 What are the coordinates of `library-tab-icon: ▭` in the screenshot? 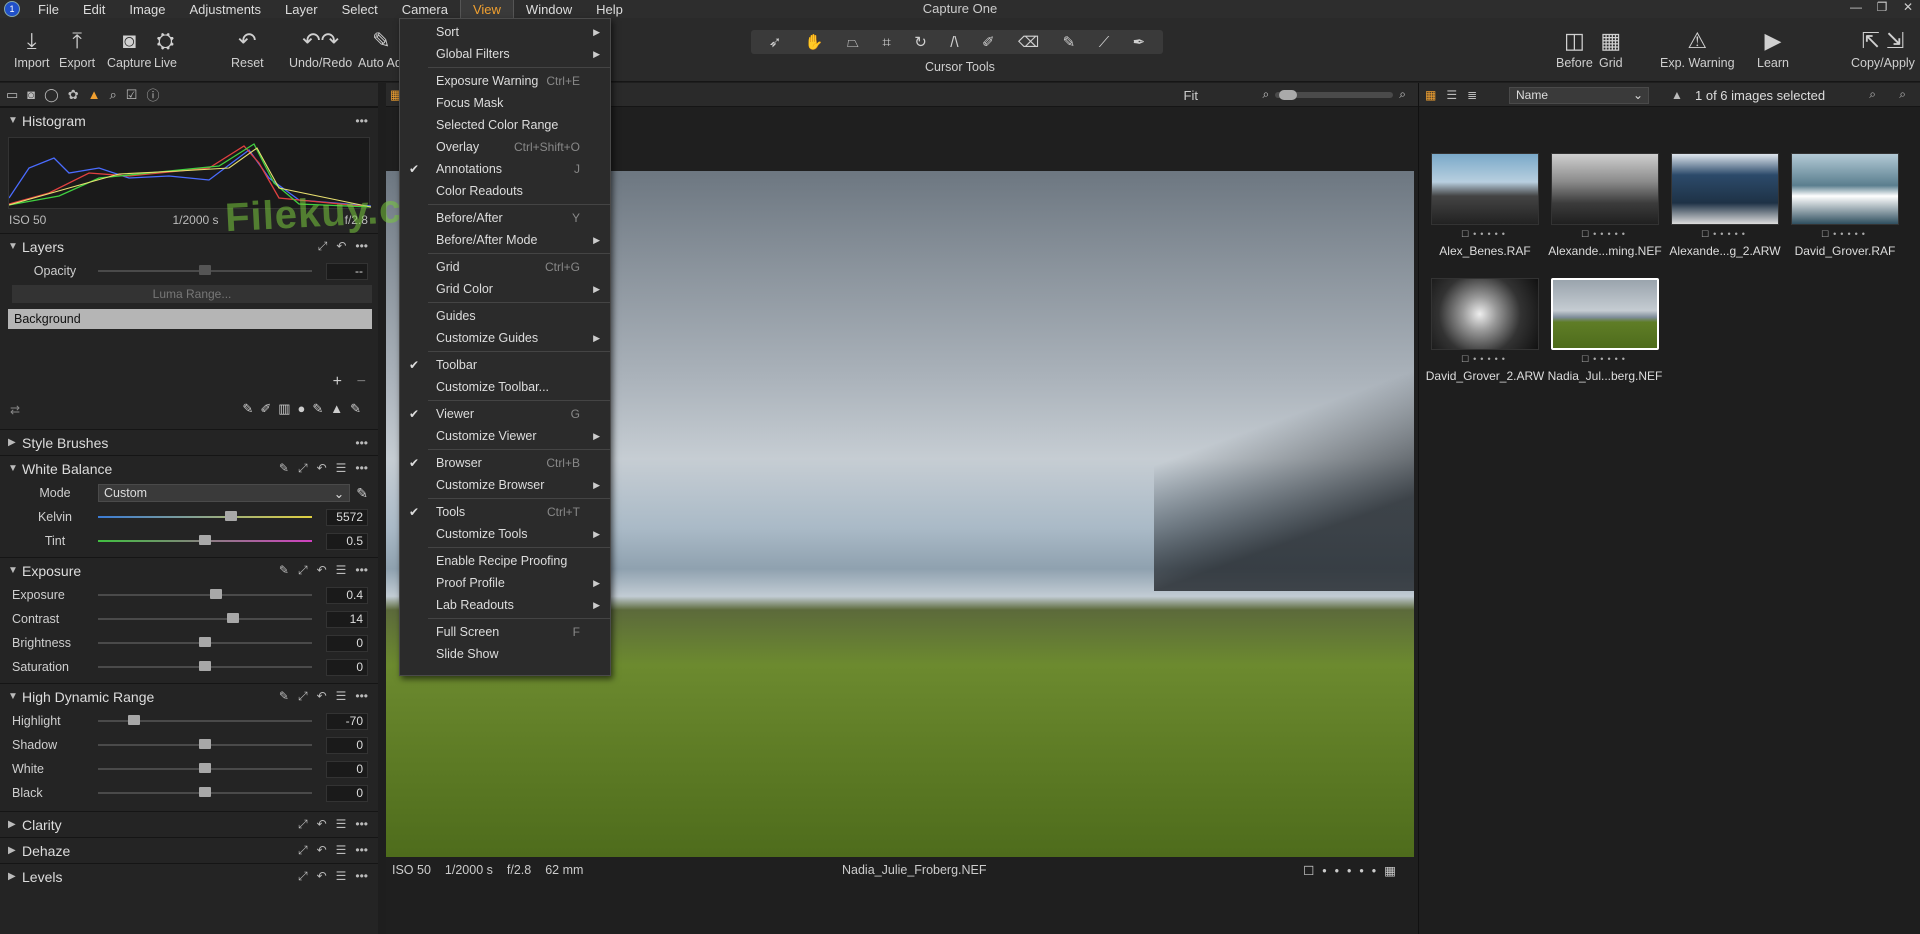 It's located at (12, 95).